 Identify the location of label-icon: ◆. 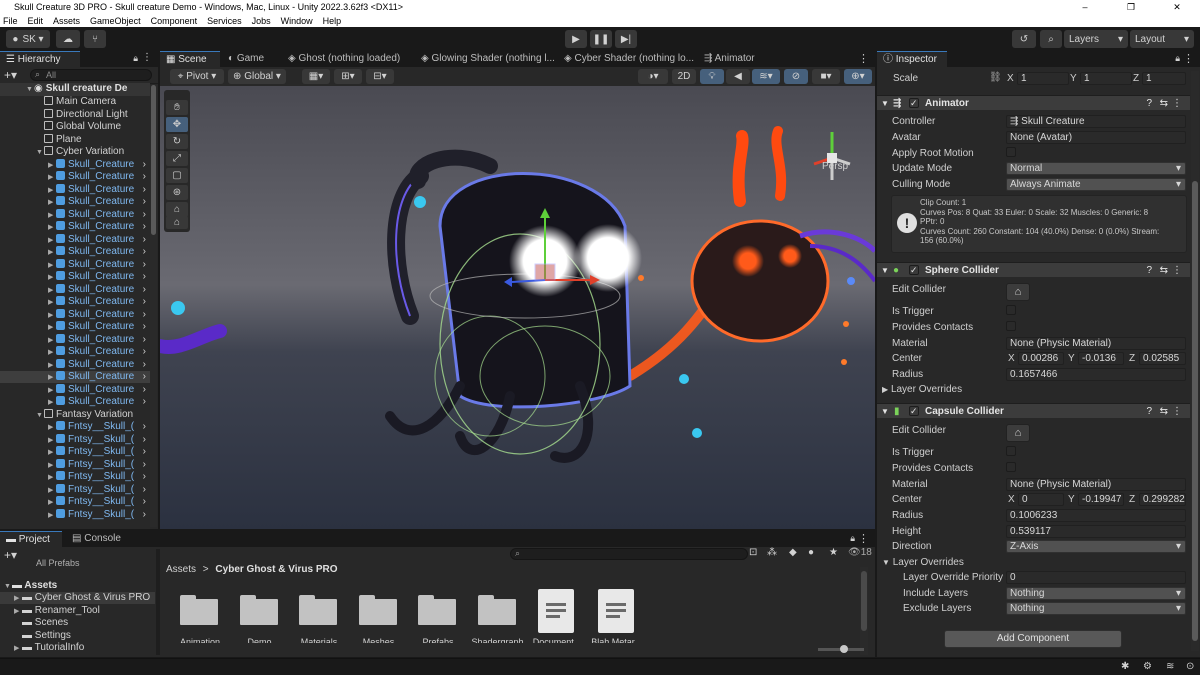
(793, 552).